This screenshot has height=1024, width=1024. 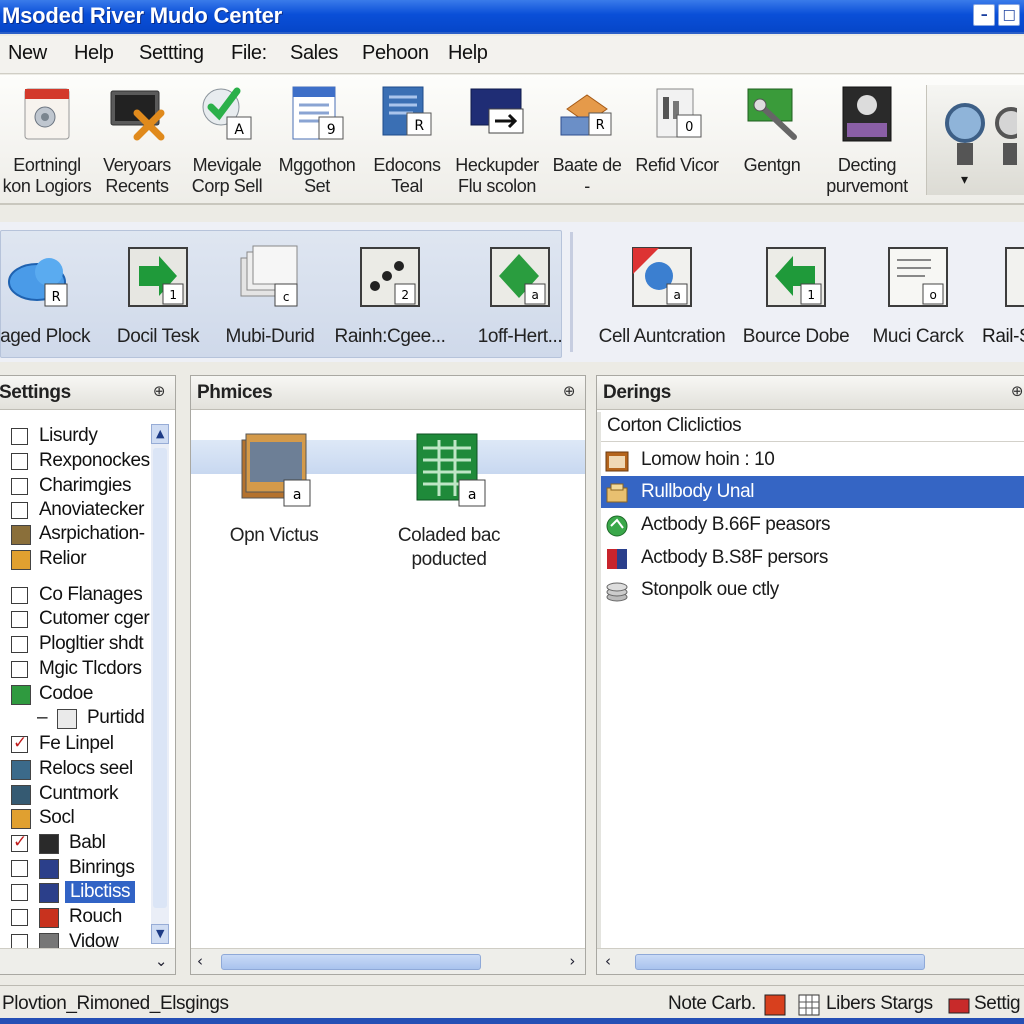 I want to click on settings-tree-item: Libctiss, so click(x=79, y=893).